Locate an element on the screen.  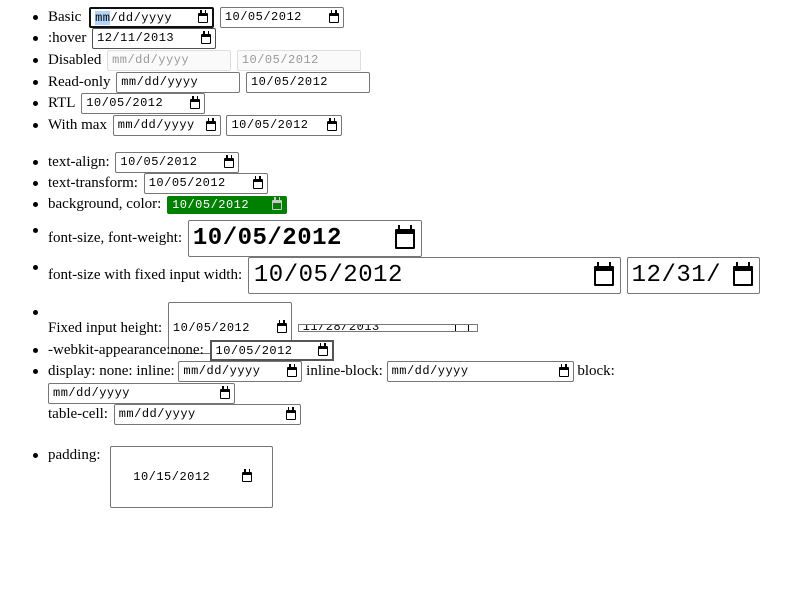
list-item-with-max: With max mm/dd/yyyy 10/05/2012 is located at coordinates (187, 126).